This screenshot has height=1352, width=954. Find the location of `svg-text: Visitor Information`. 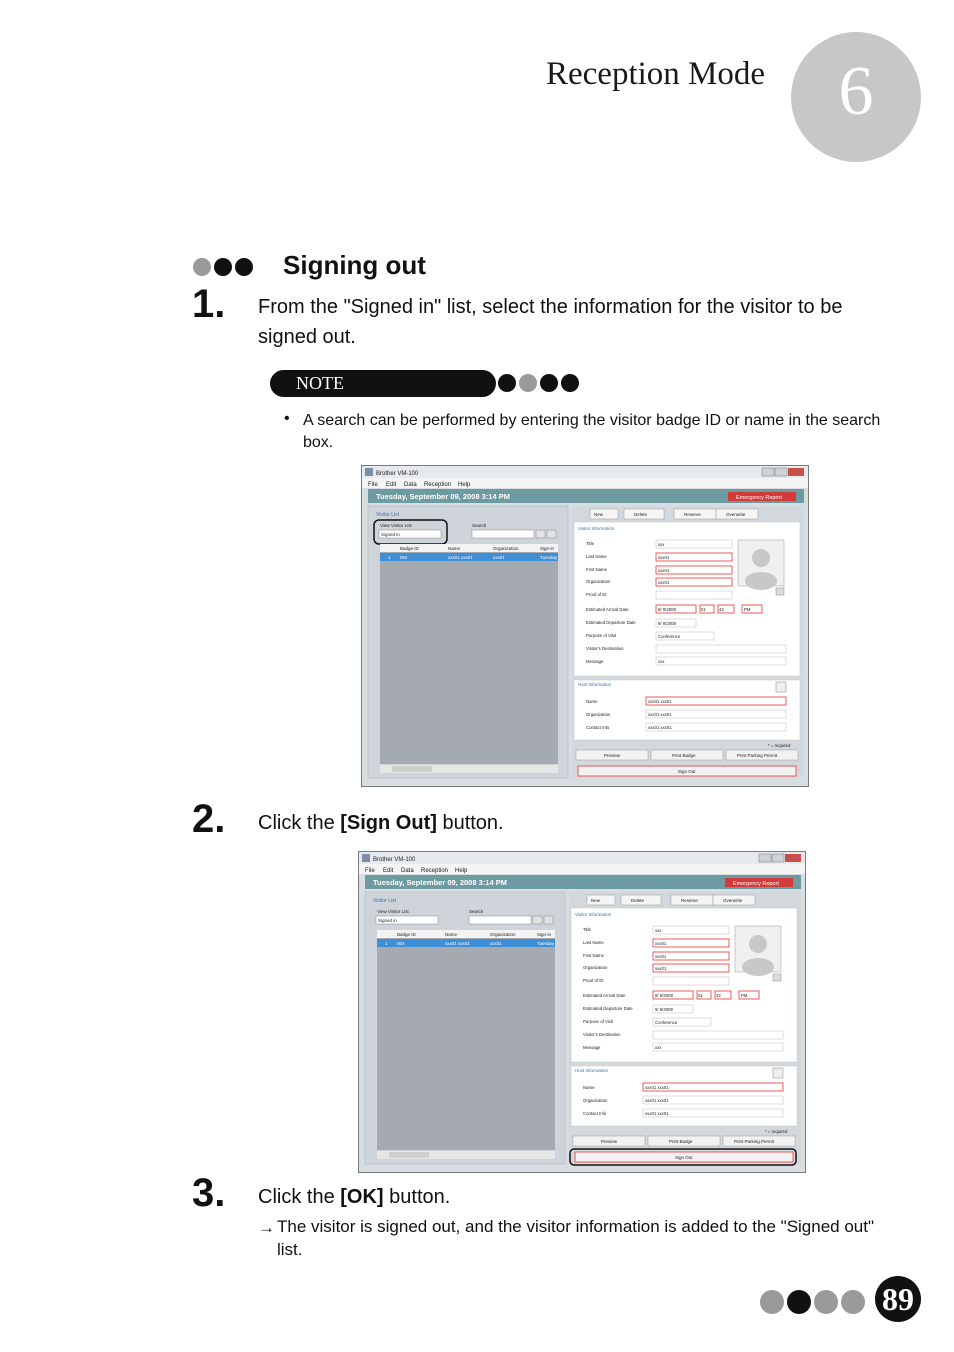

svg-text: Visitor Information is located at coordinates (593, 914).